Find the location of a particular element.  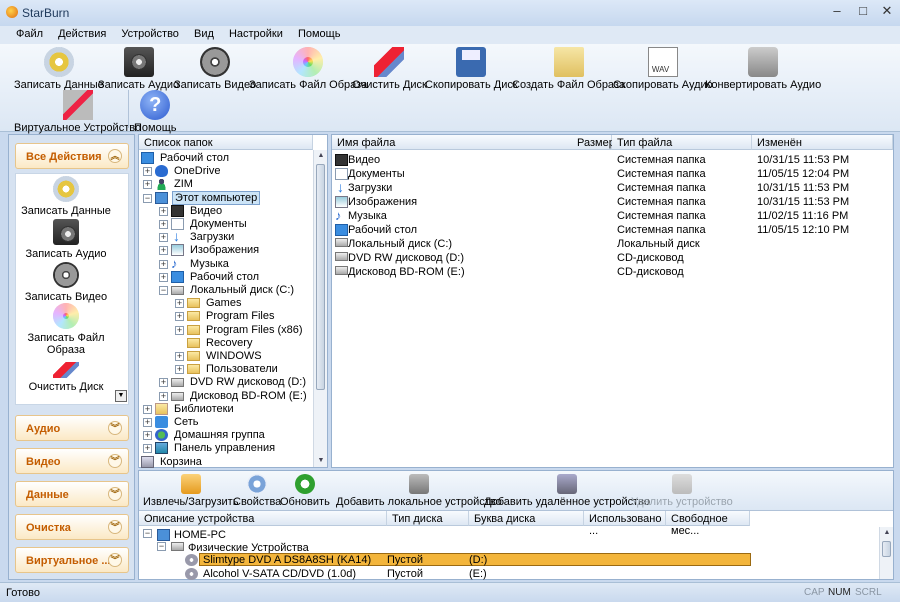

action-erase-disc: Очистить Диск is located at coordinates (66, 377).